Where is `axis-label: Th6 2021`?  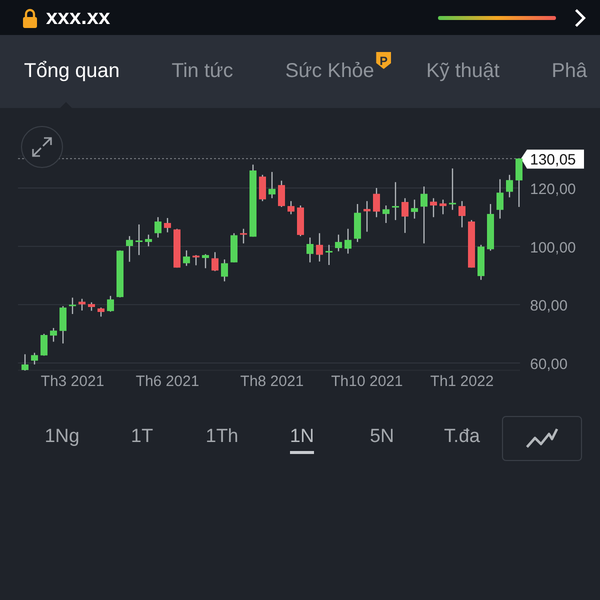
axis-label: Th6 2021 is located at coordinates (168, 381).